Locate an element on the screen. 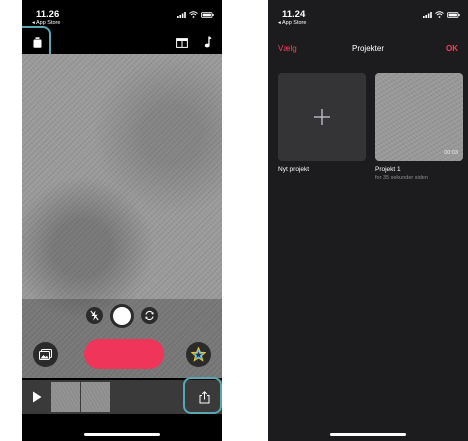  music-note-icon is located at coordinates (208, 42).